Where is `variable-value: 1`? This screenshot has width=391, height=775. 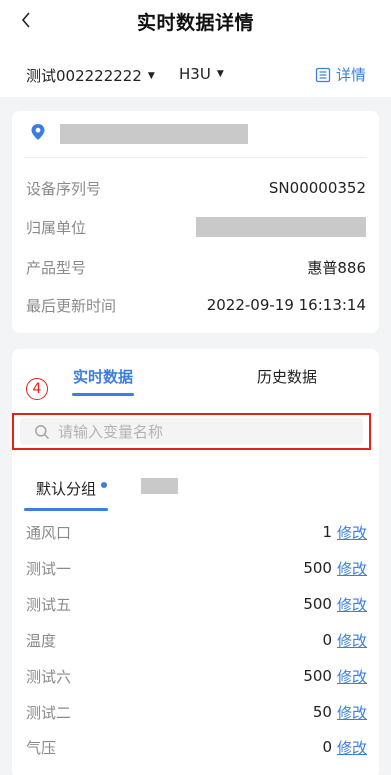
variable-value: 1 is located at coordinates (327, 532).